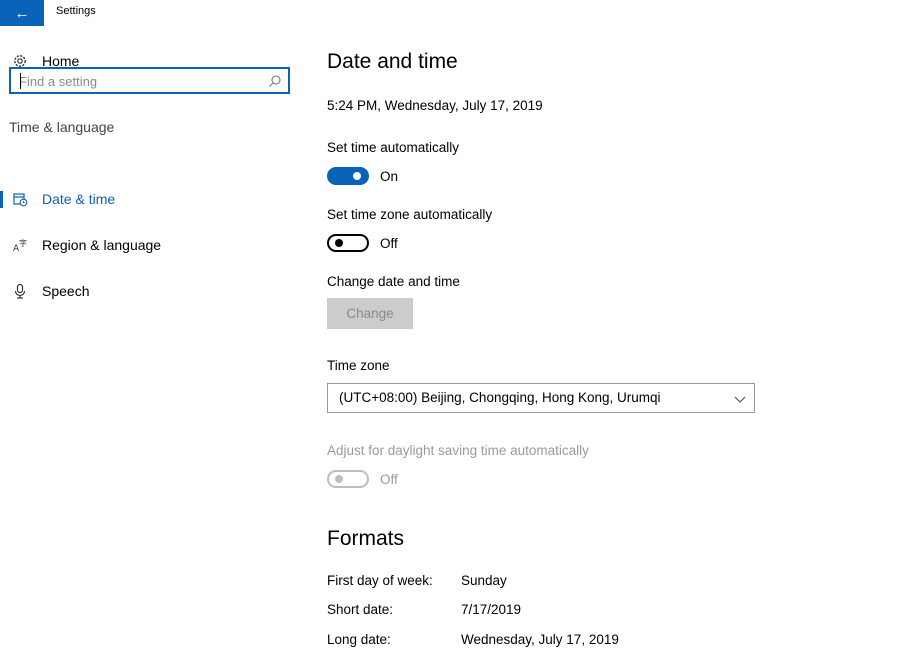 The height and width of the screenshot is (660, 897). What do you see at coordinates (20, 199) in the screenshot?
I see `calendar-clock-icon` at bounding box center [20, 199].